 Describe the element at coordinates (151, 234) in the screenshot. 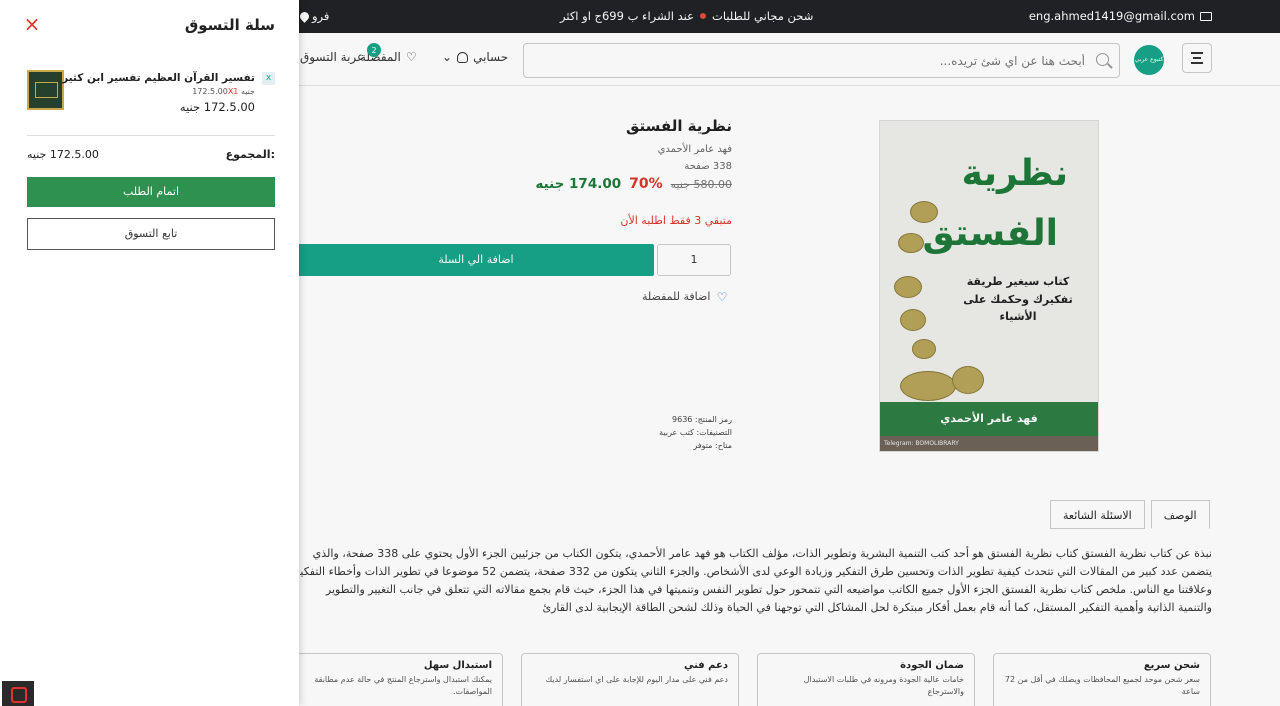

I see `continue-shopping-button: تابع التسوق` at that location.